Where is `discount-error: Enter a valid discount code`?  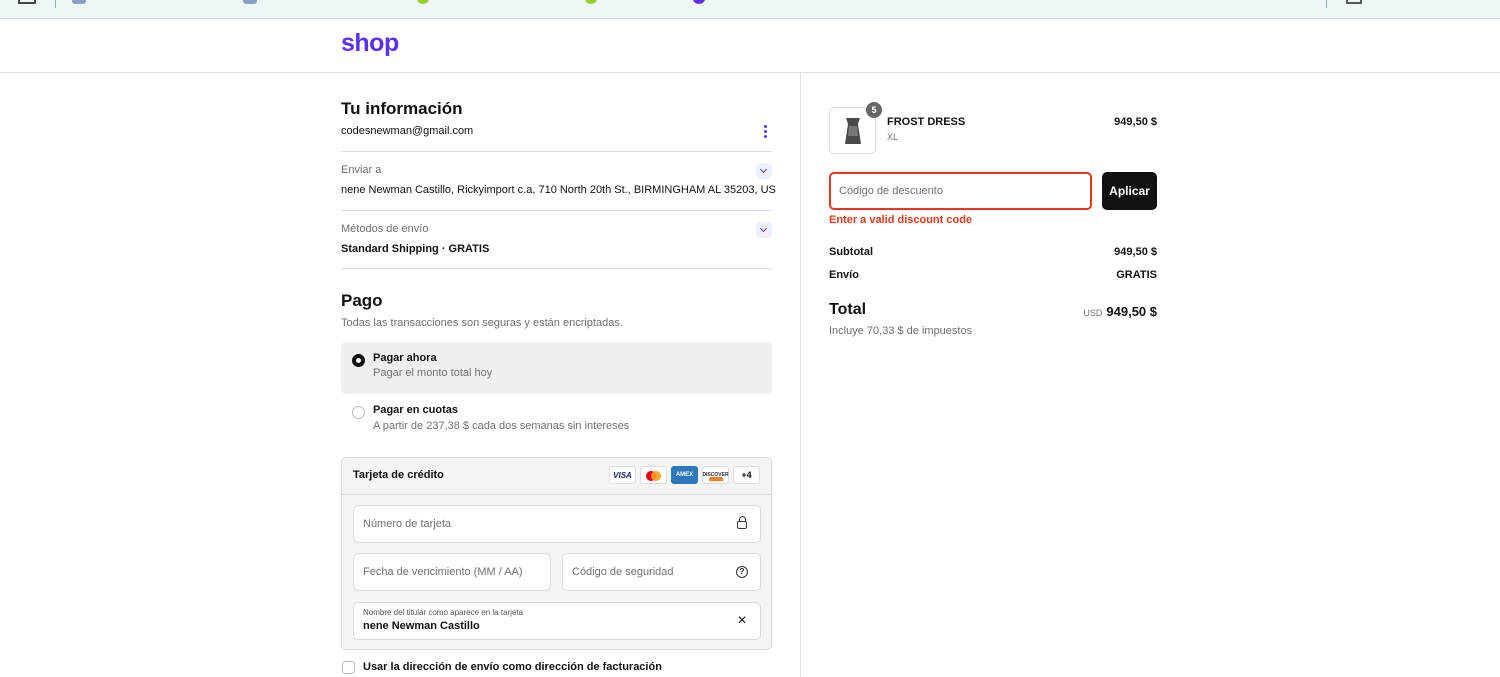 discount-error: Enter a valid discount code is located at coordinates (901, 220).